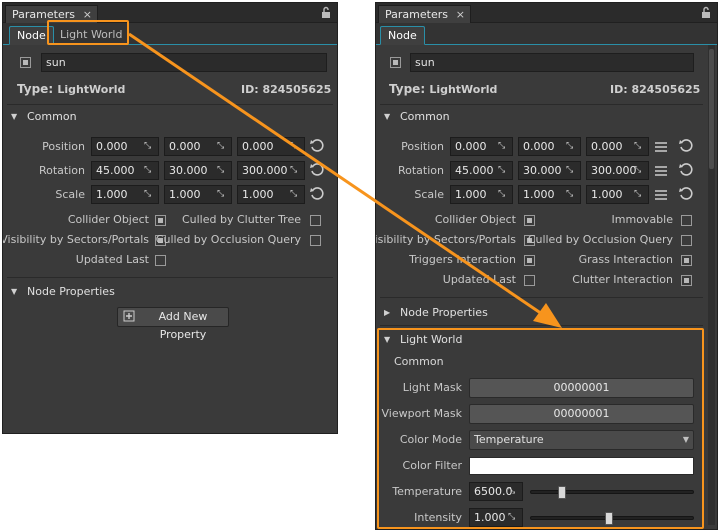  I want to click on add-new-property-button: Add New Property, so click(173, 324).